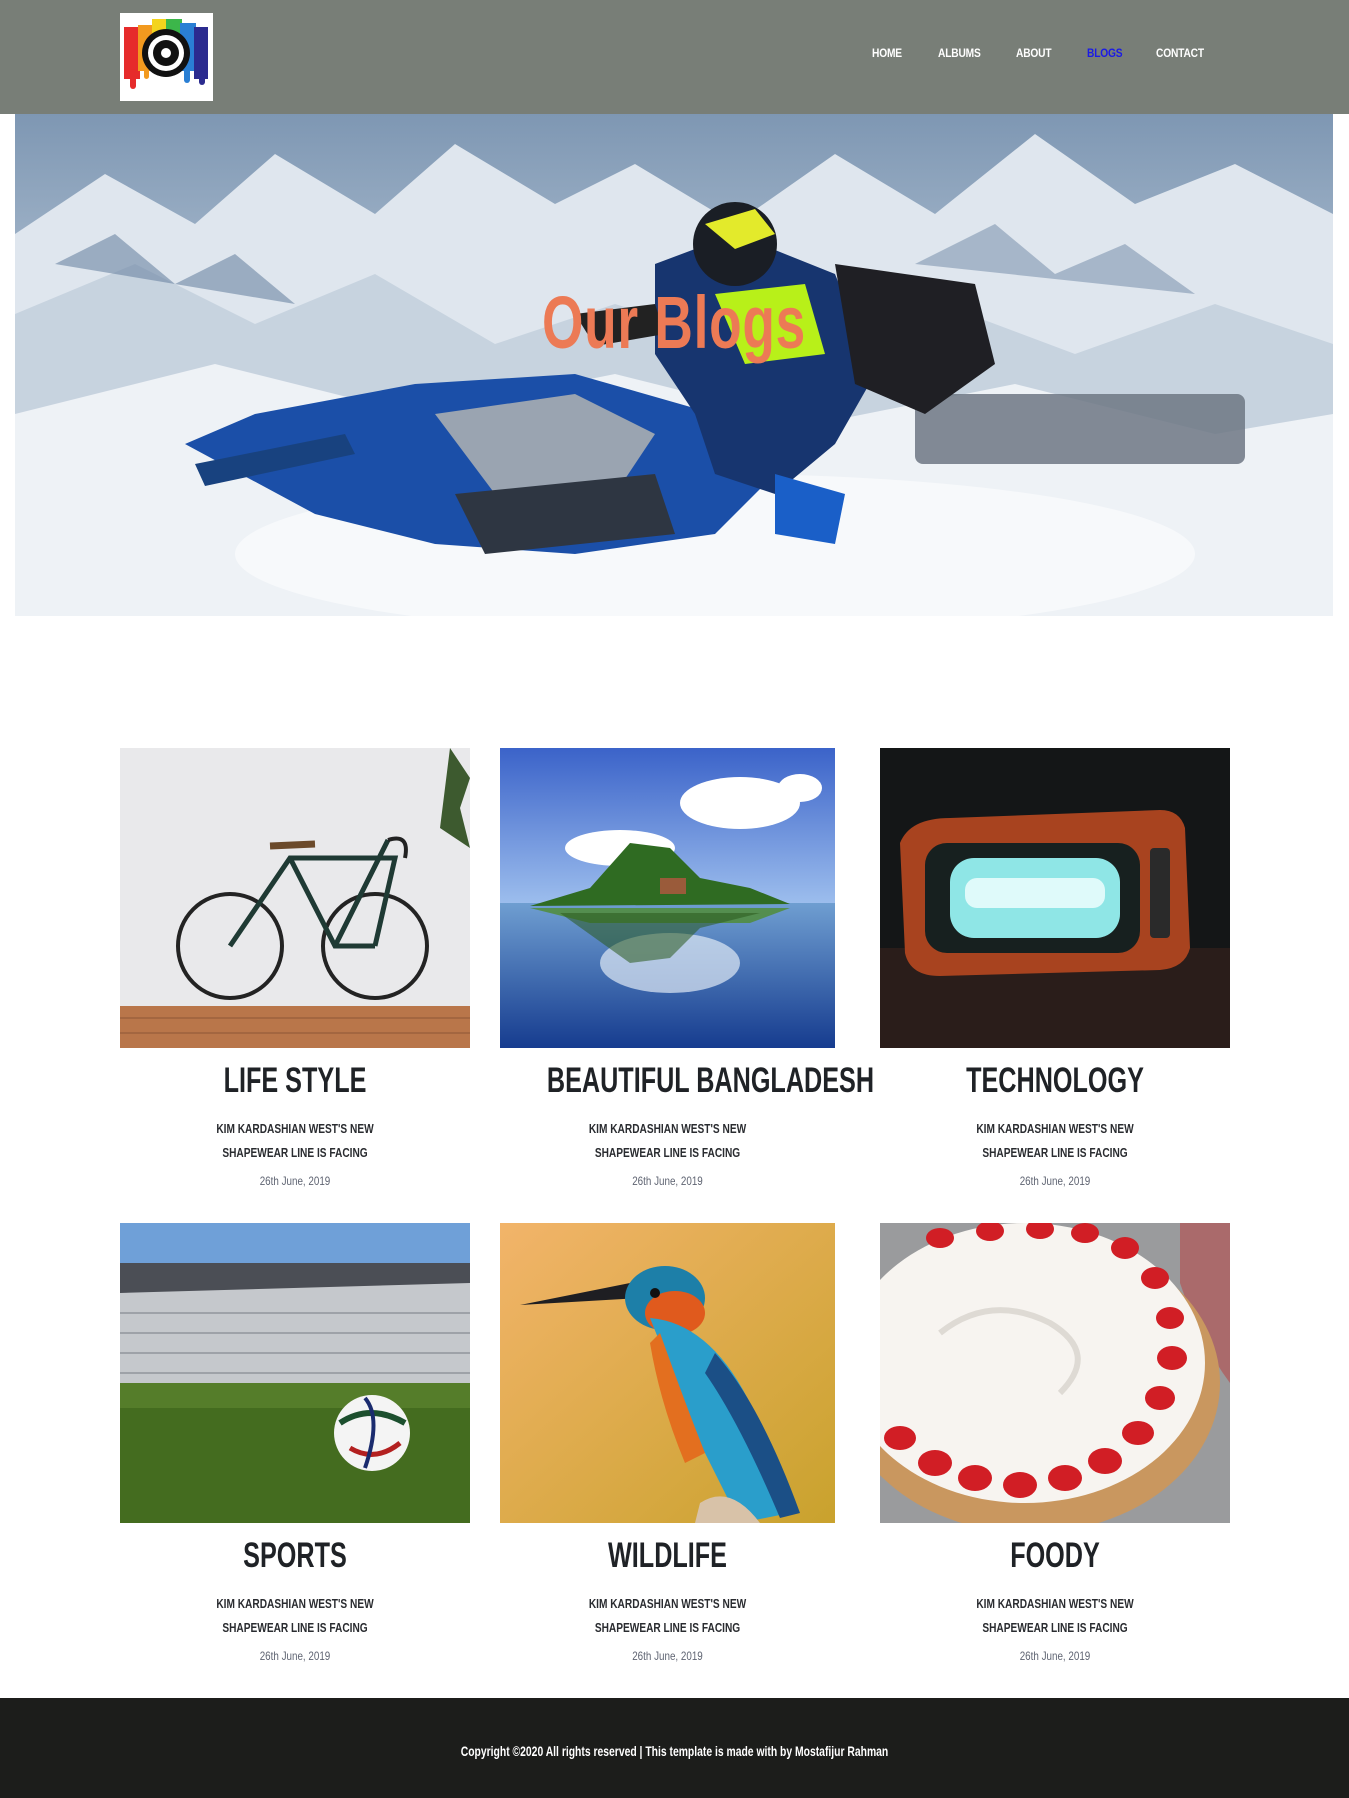  I want to click on retro-tv-photo, so click(1055, 898).